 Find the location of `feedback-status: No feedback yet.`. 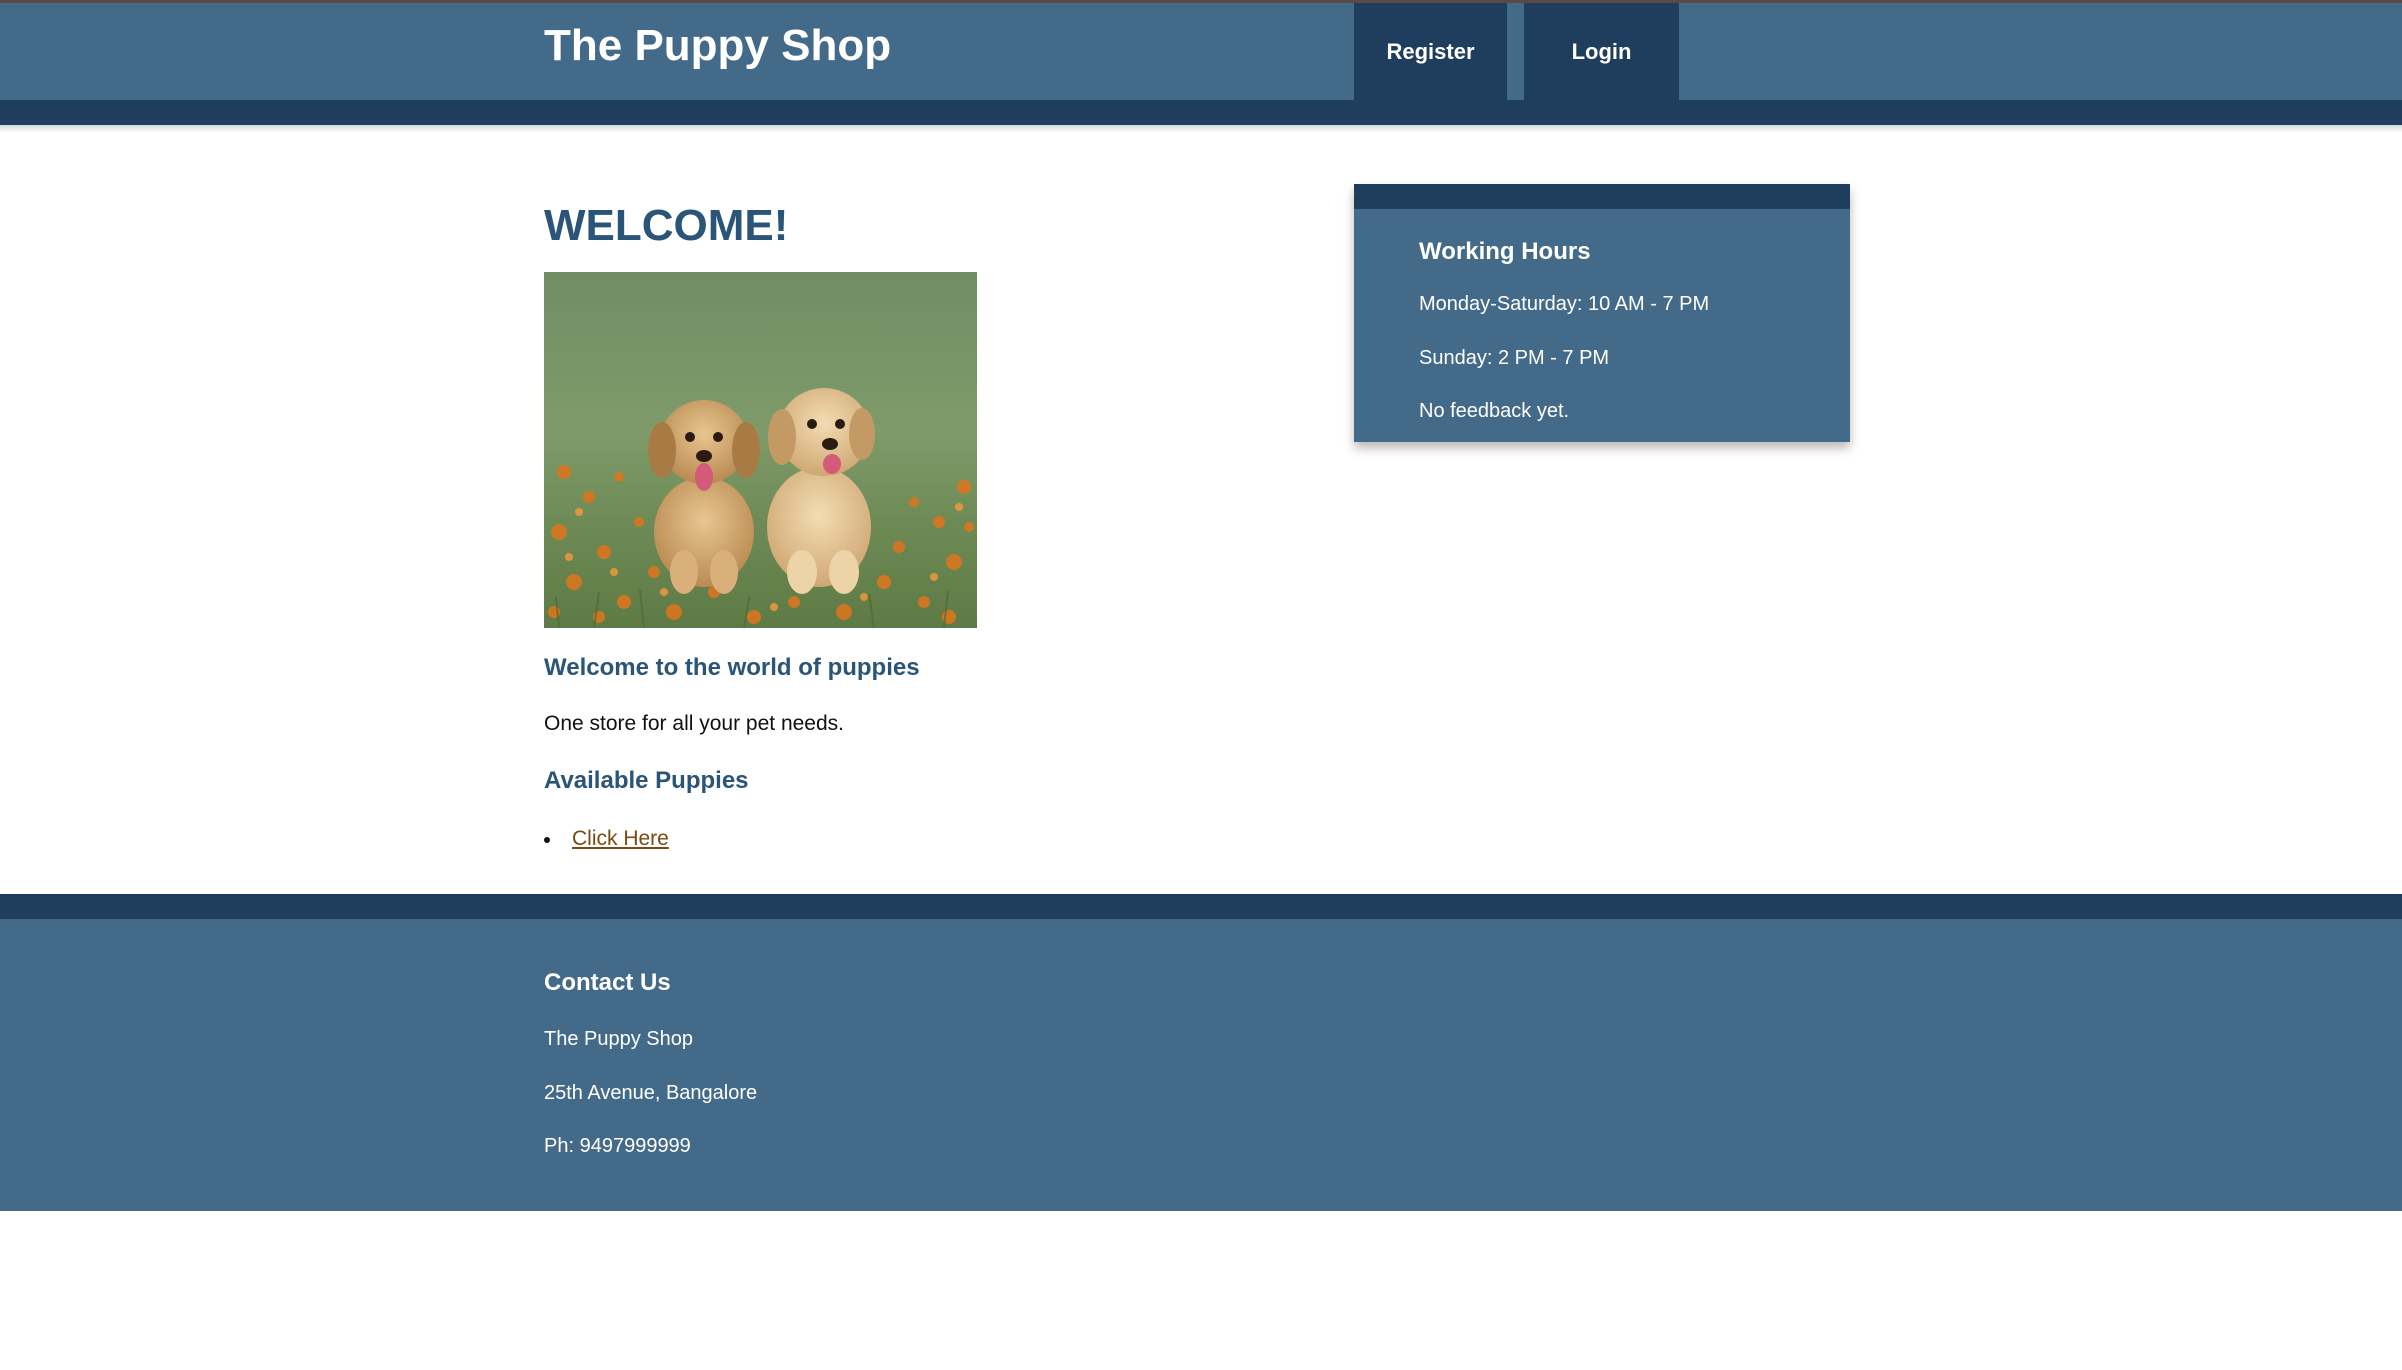

feedback-status: No feedback yet. is located at coordinates (1494, 411).